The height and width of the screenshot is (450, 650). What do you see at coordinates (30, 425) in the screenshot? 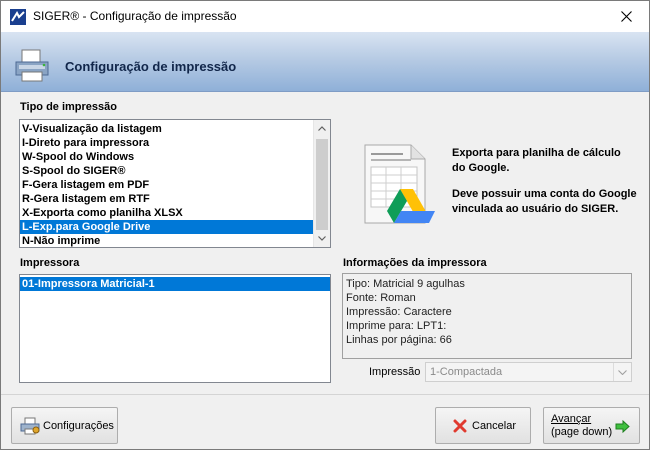
I see `printer-settings-icon` at bounding box center [30, 425].